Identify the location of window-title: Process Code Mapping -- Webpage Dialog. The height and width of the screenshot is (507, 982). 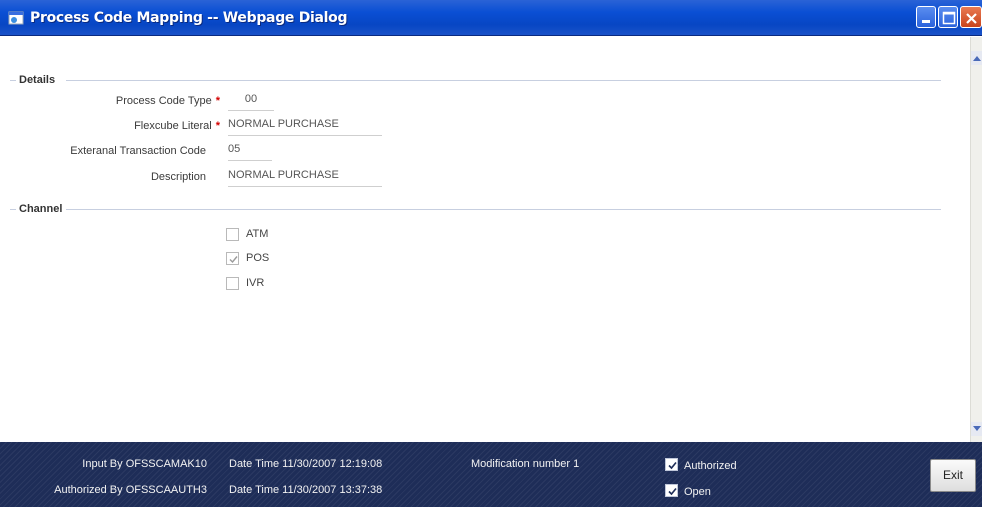
(189, 18).